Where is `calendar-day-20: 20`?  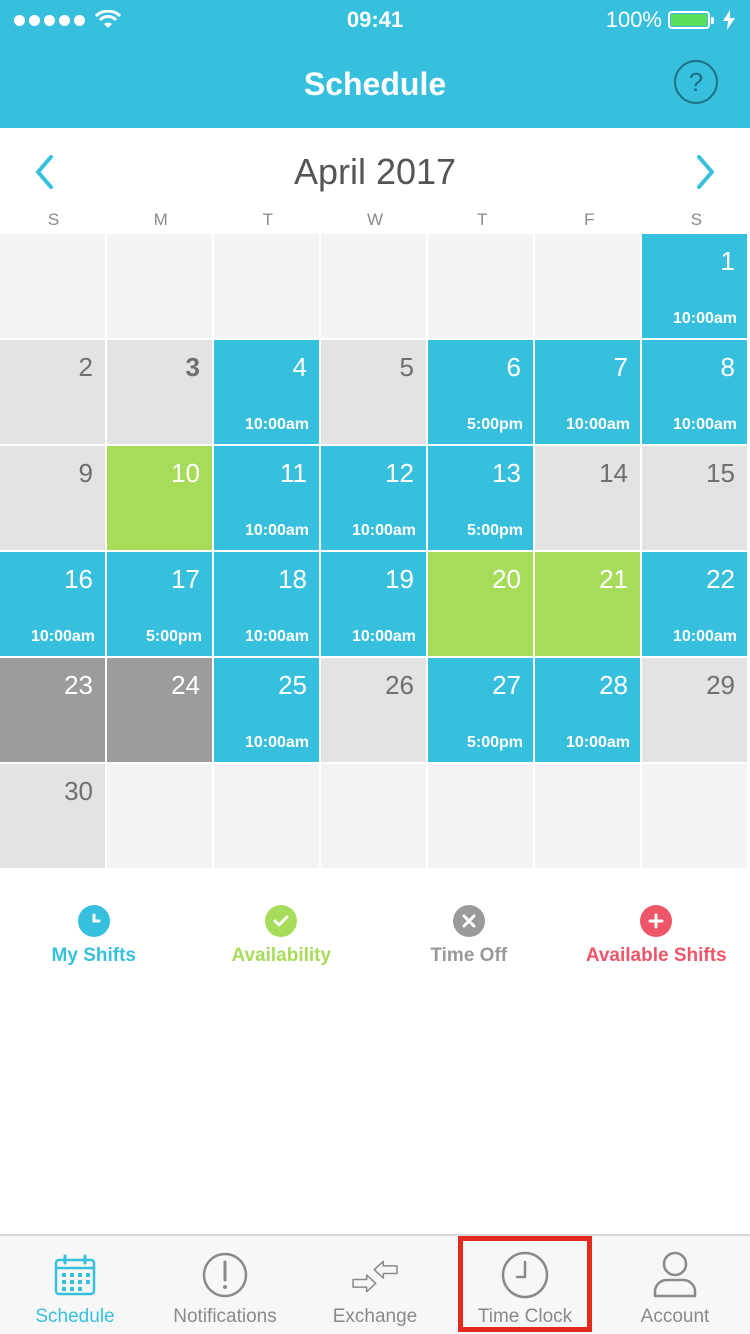 calendar-day-20: 20 is located at coordinates (480, 604).